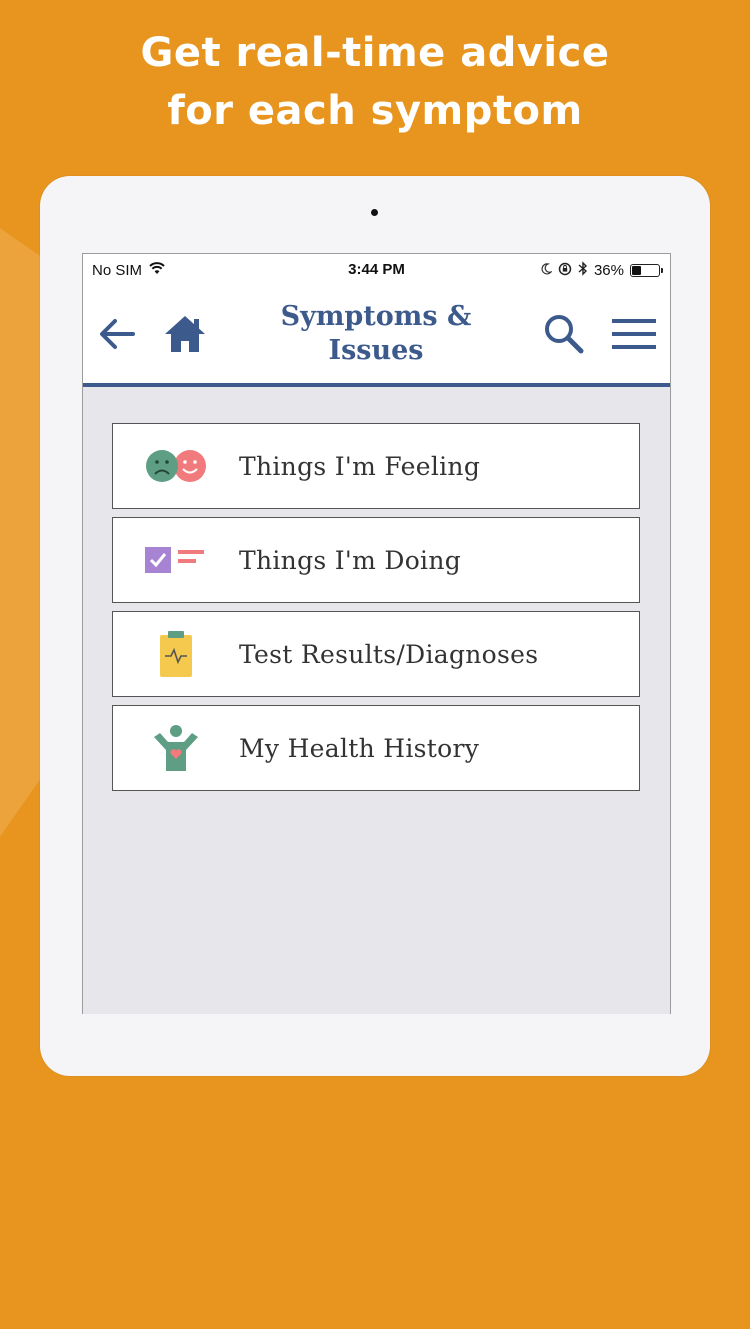 The height and width of the screenshot is (1329, 750). Describe the element at coordinates (376, 316) in the screenshot. I see `page-title-line-1: Symptoms &` at that location.